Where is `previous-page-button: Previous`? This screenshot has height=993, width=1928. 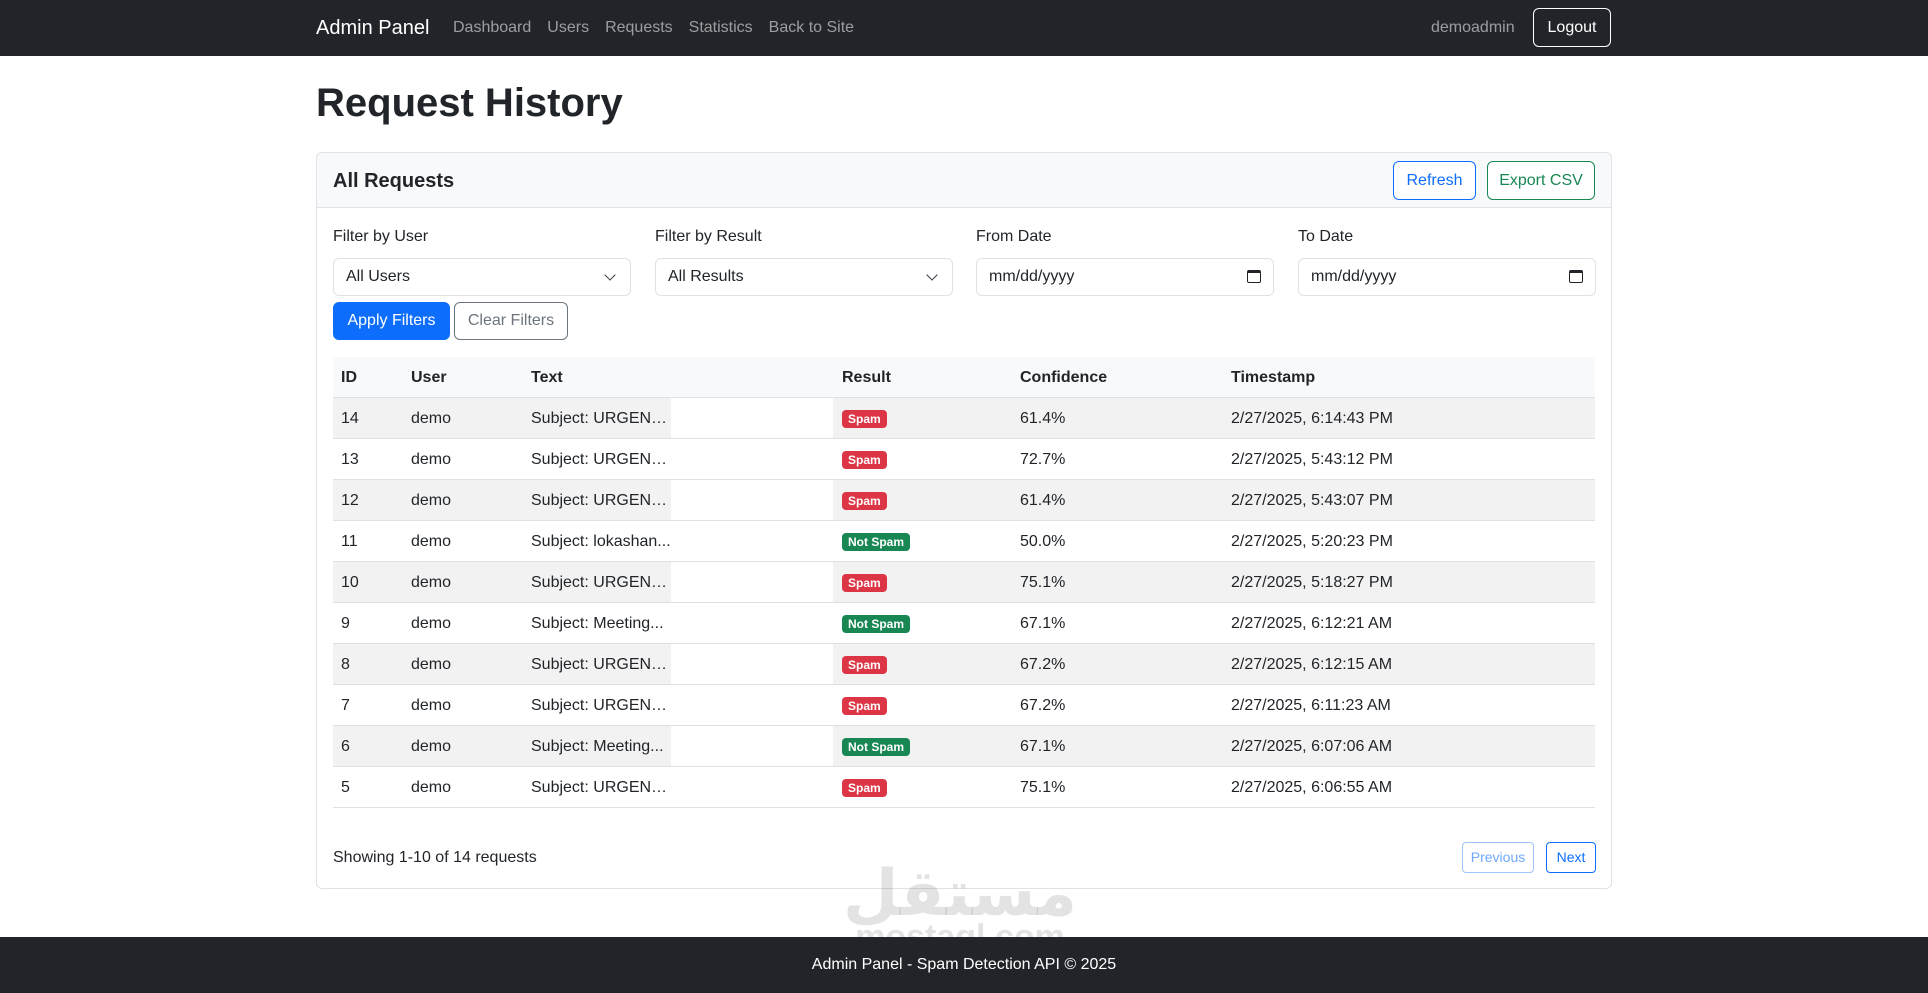 previous-page-button: Previous is located at coordinates (1498, 857).